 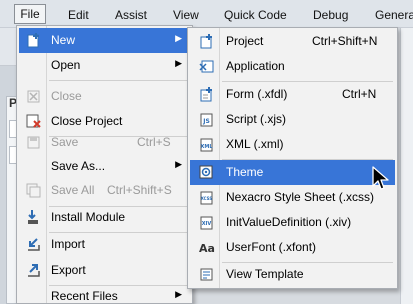 I want to click on theme-icon, so click(x=207, y=172).